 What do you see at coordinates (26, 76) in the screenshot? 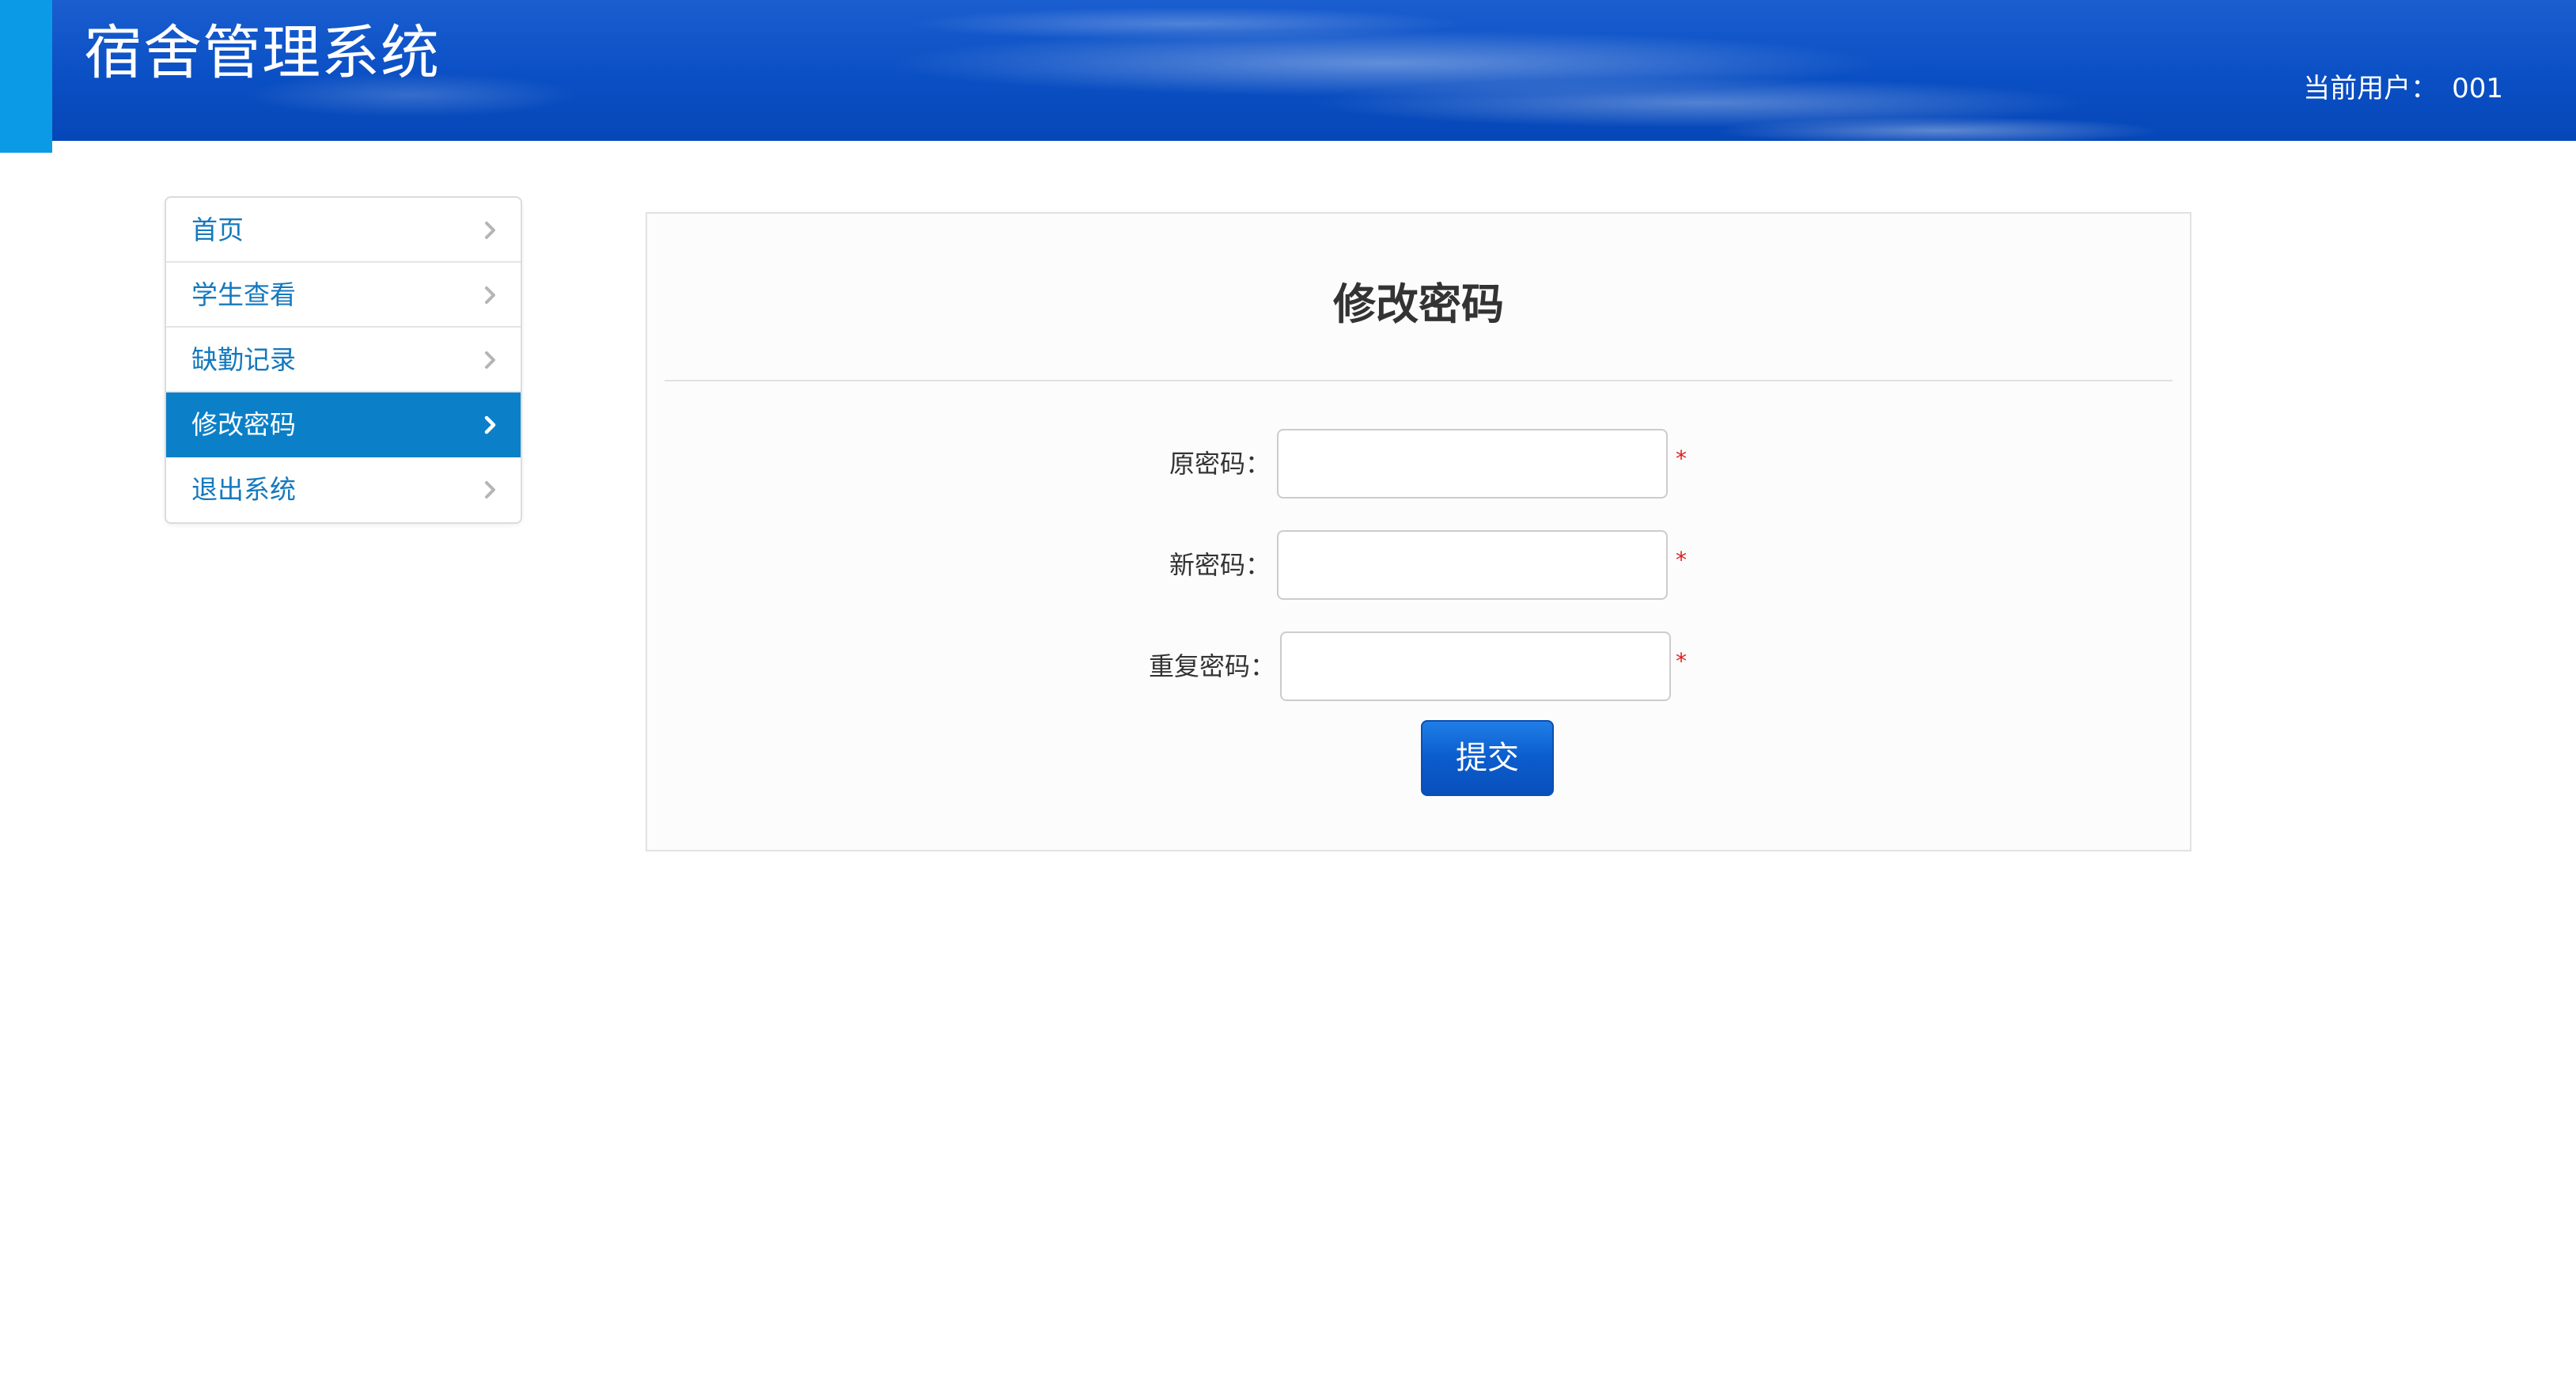
I see `header-accent-bar` at bounding box center [26, 76].